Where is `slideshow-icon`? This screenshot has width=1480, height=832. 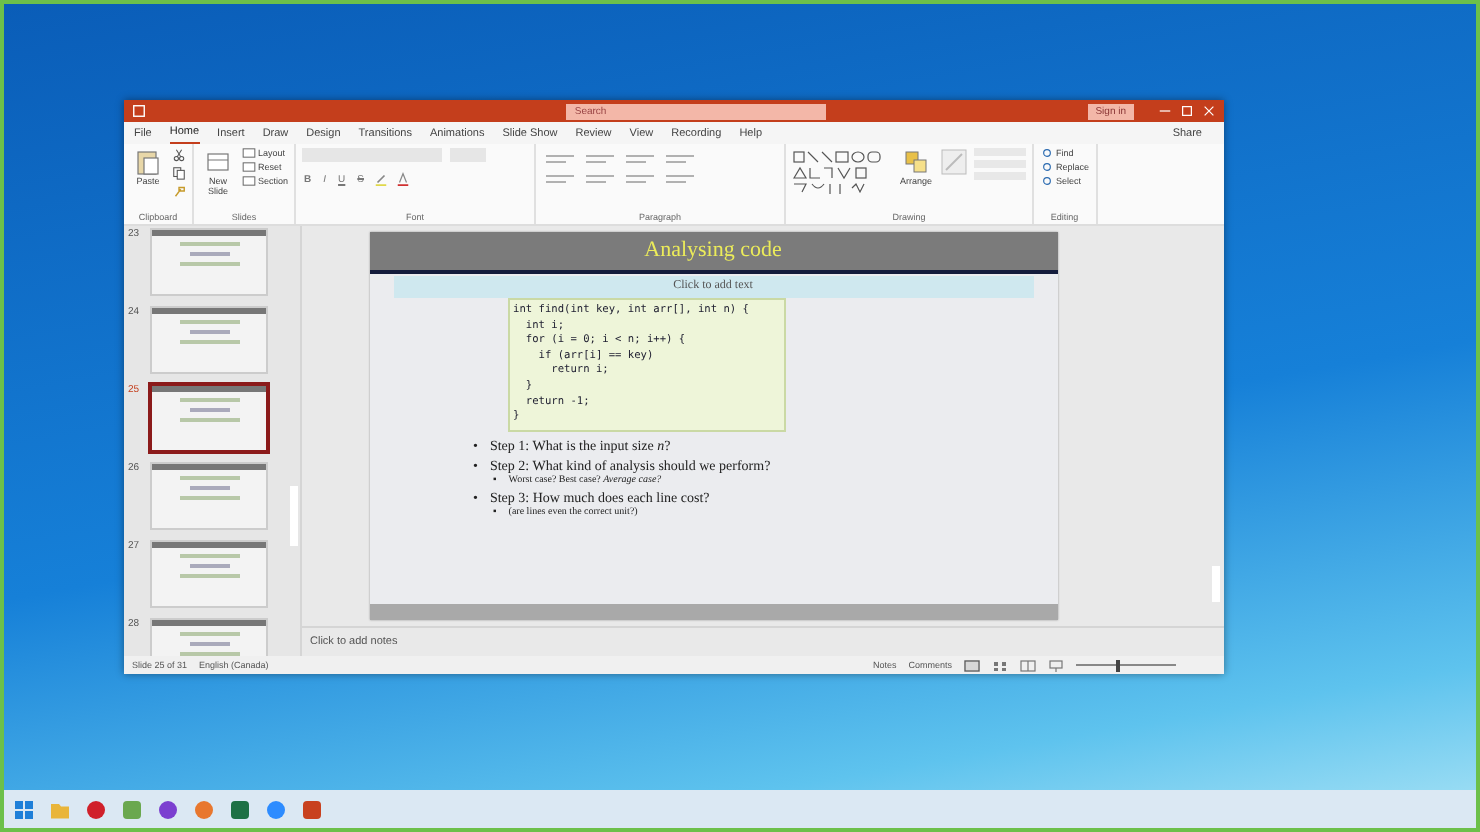
slideshow-icon is located at coordinates (1056, 665).